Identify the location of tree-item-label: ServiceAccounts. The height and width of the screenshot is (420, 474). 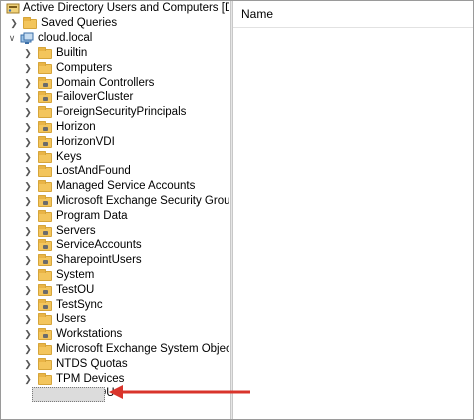
(99, 245).